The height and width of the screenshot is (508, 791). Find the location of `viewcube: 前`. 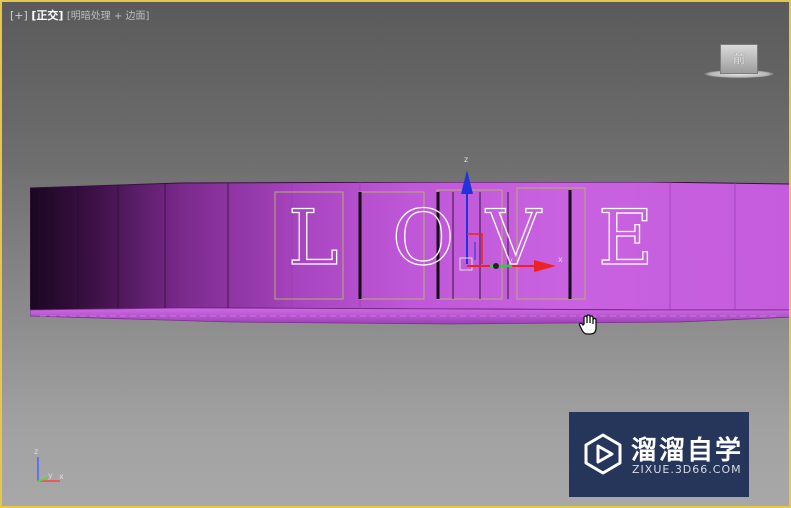

viewcube: 前 is located at coordinates (738, 62).